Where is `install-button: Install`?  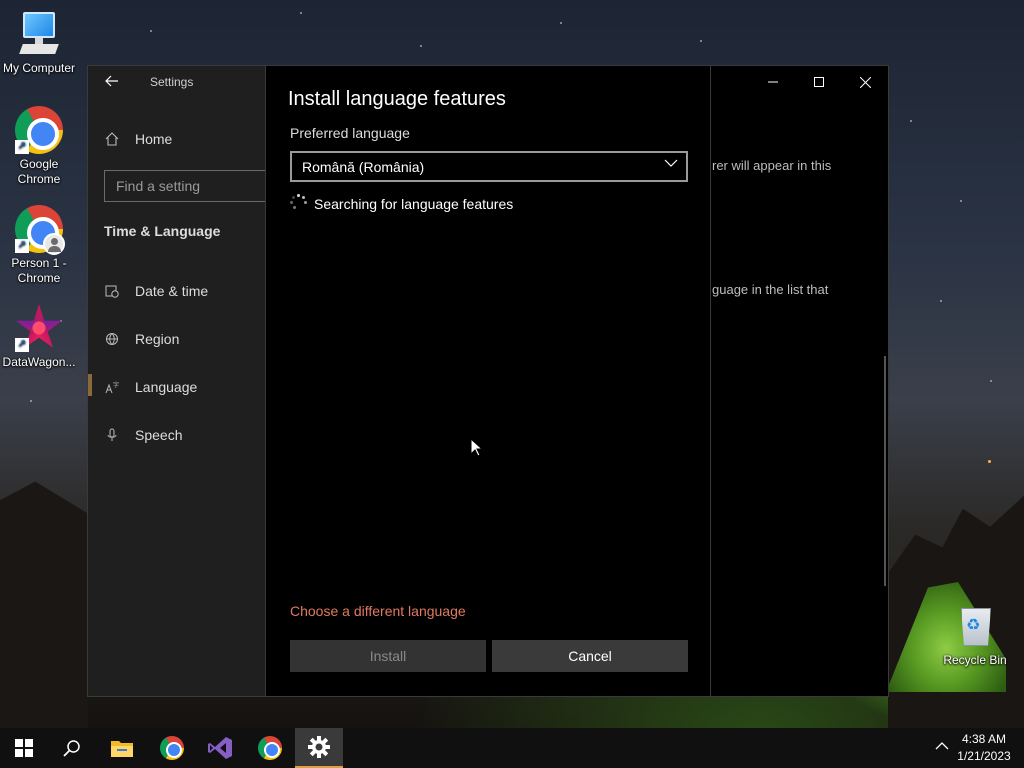
install-button: Install is located at coordinates (388, 656).